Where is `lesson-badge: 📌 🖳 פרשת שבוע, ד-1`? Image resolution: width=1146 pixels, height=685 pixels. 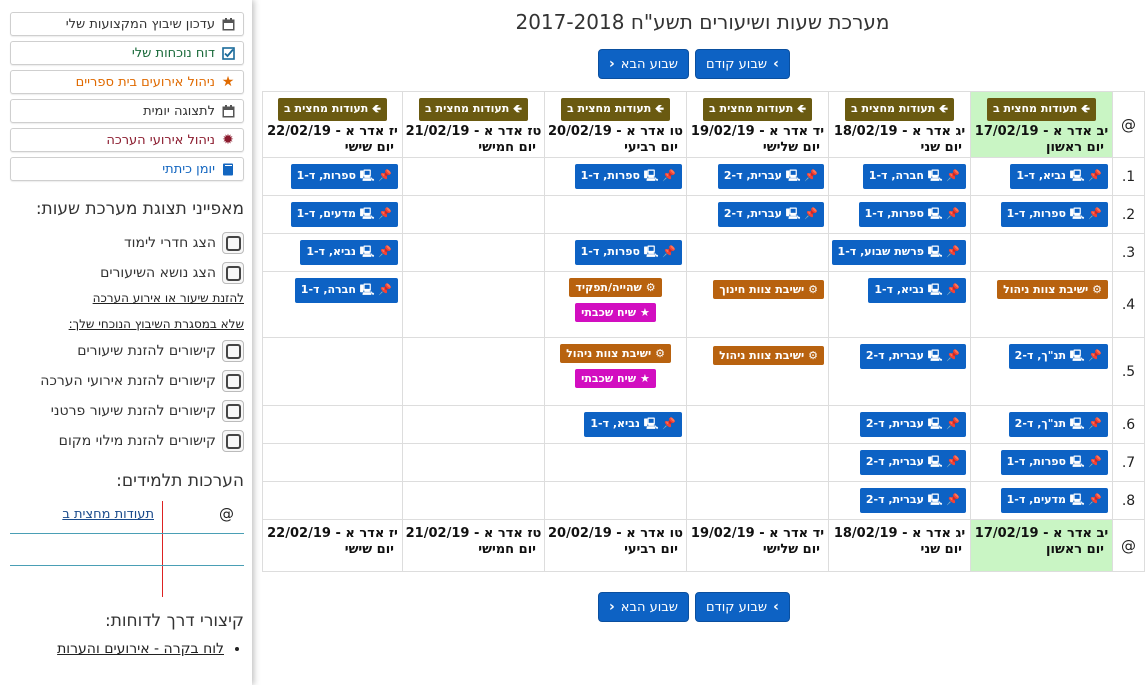
lesson-badge: 📌 🖳 פרשת שבוע, ד-1 is located at coordinates (898, 252).